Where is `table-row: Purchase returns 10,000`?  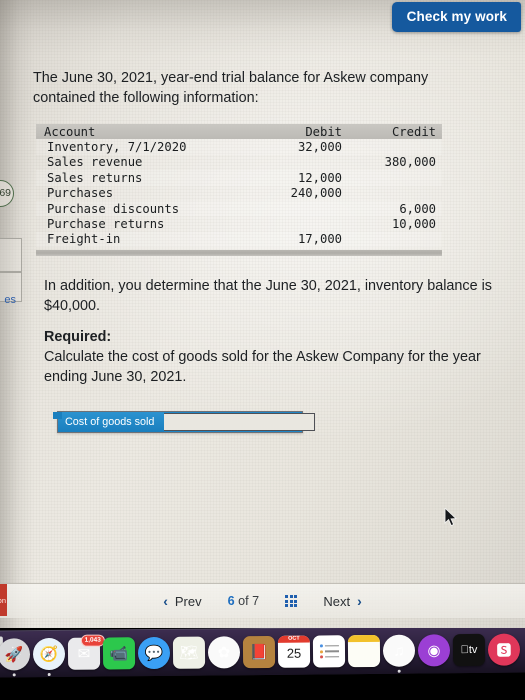 table-row: Purchase returns 10,000 is located at coordinates (239, 223).